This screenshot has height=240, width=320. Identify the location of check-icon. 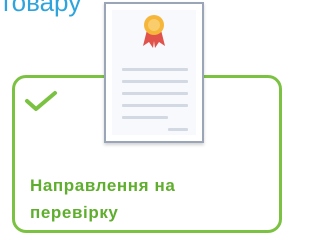
(41, 101).